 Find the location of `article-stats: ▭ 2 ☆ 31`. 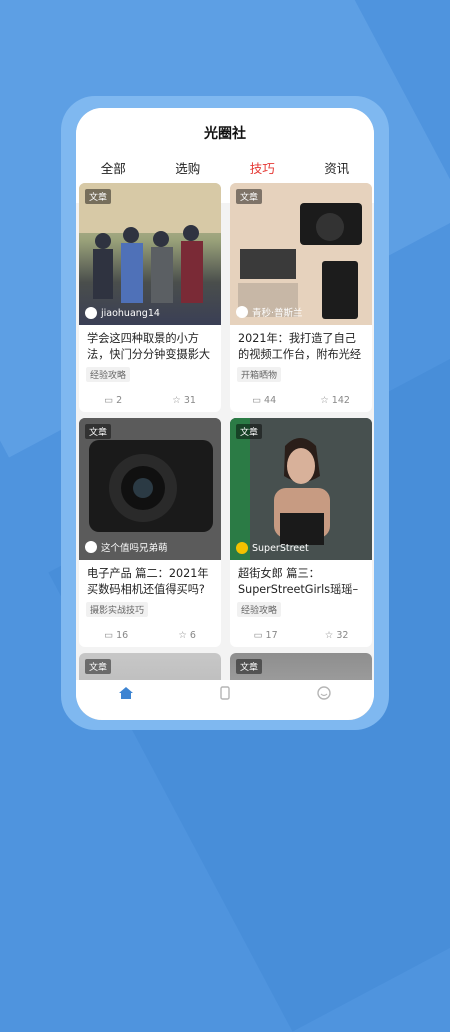

article-stats: ▭ 2 ☆ 31 is located at coordinates (150, 400).